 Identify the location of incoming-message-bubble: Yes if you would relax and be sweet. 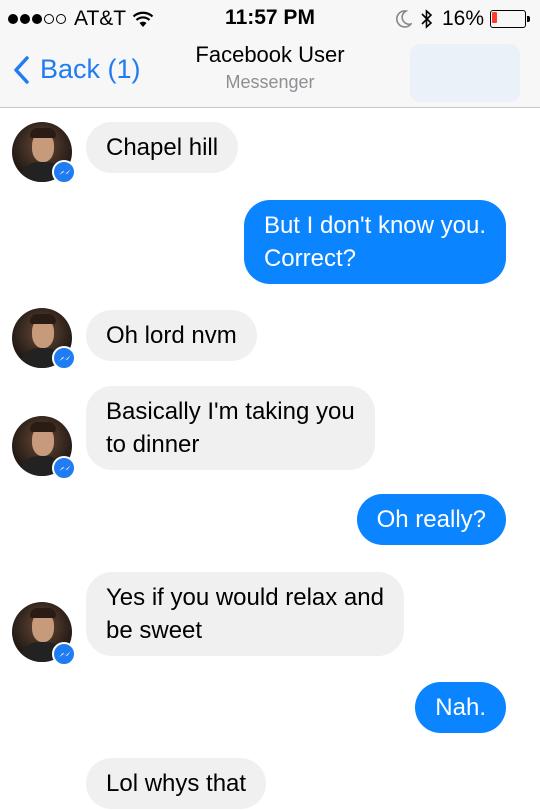
(245, 614).